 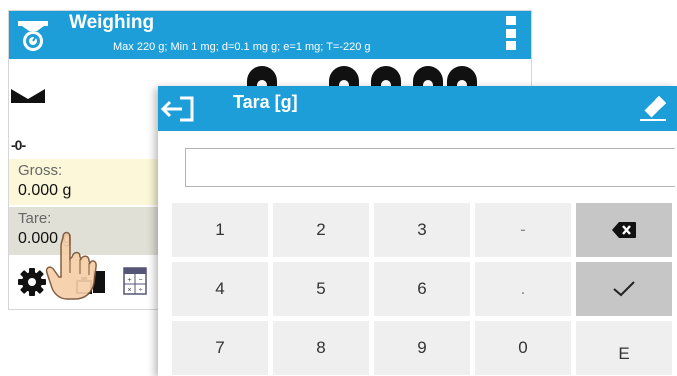 I want to click on key-e: E, so click(x=624, y=348).